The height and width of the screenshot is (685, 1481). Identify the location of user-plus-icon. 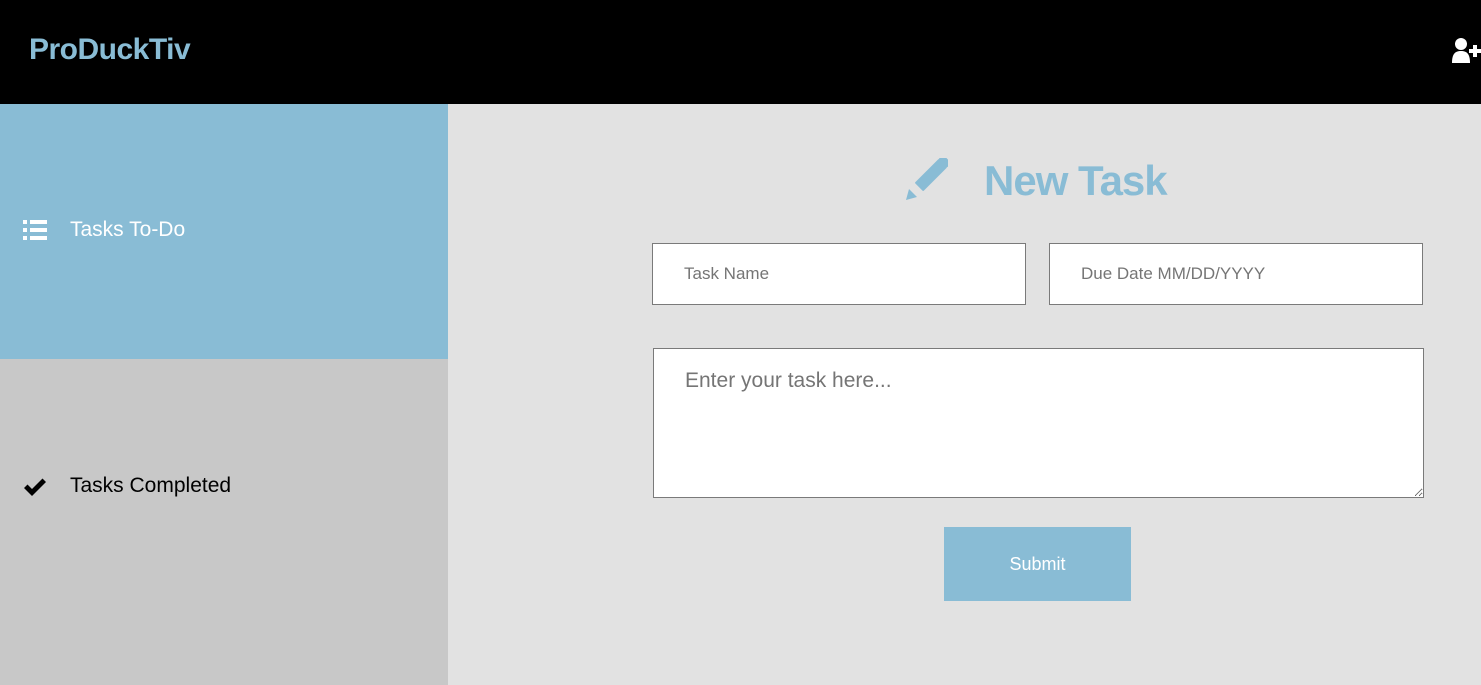
(1466, 51).